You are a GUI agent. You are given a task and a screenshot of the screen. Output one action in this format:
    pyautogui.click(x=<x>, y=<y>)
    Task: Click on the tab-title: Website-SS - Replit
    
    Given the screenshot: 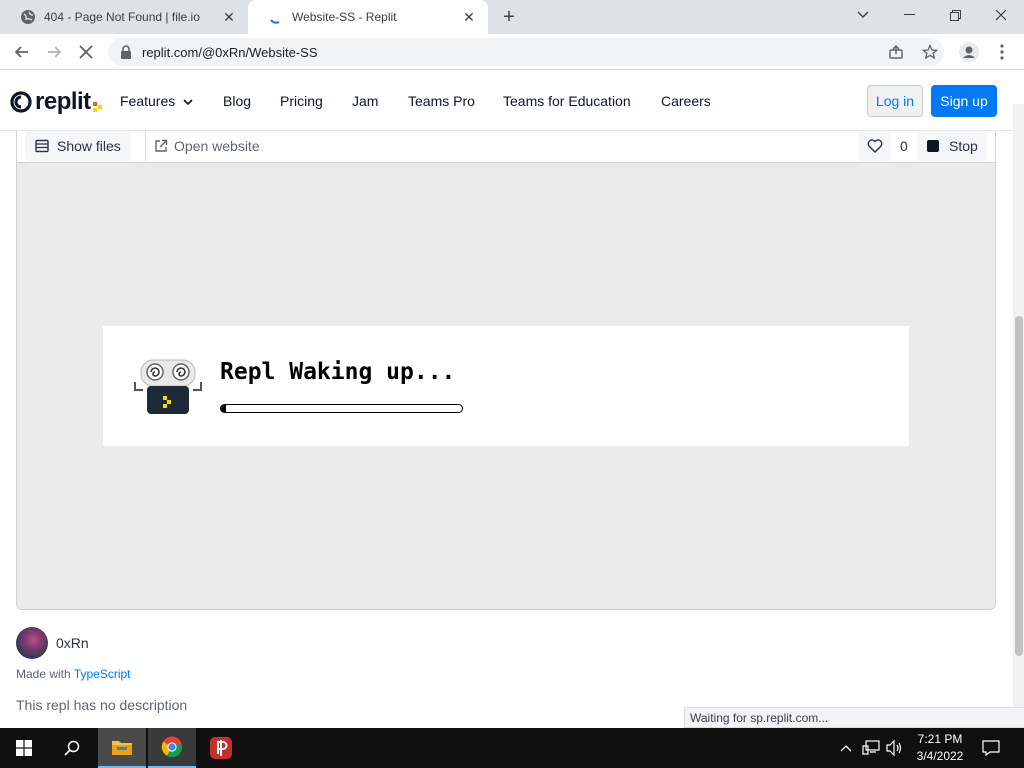 What is the action you would take?
    pyautogui.click(x=344, y=17)
    